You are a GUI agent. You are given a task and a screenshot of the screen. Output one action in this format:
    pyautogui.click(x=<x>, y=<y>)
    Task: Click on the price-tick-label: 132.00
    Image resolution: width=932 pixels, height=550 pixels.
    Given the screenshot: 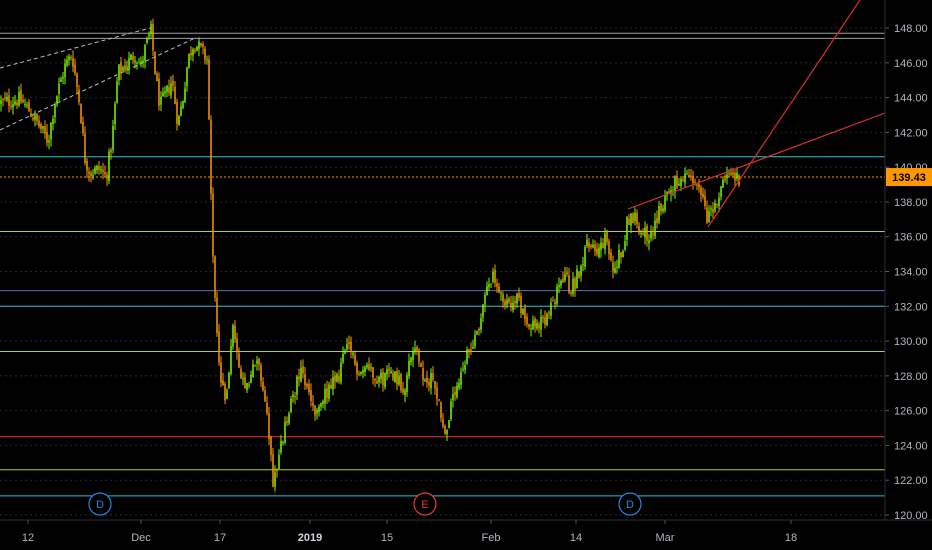 What is the action you would take?
    pyautogui.click(x=911, y=307)
    